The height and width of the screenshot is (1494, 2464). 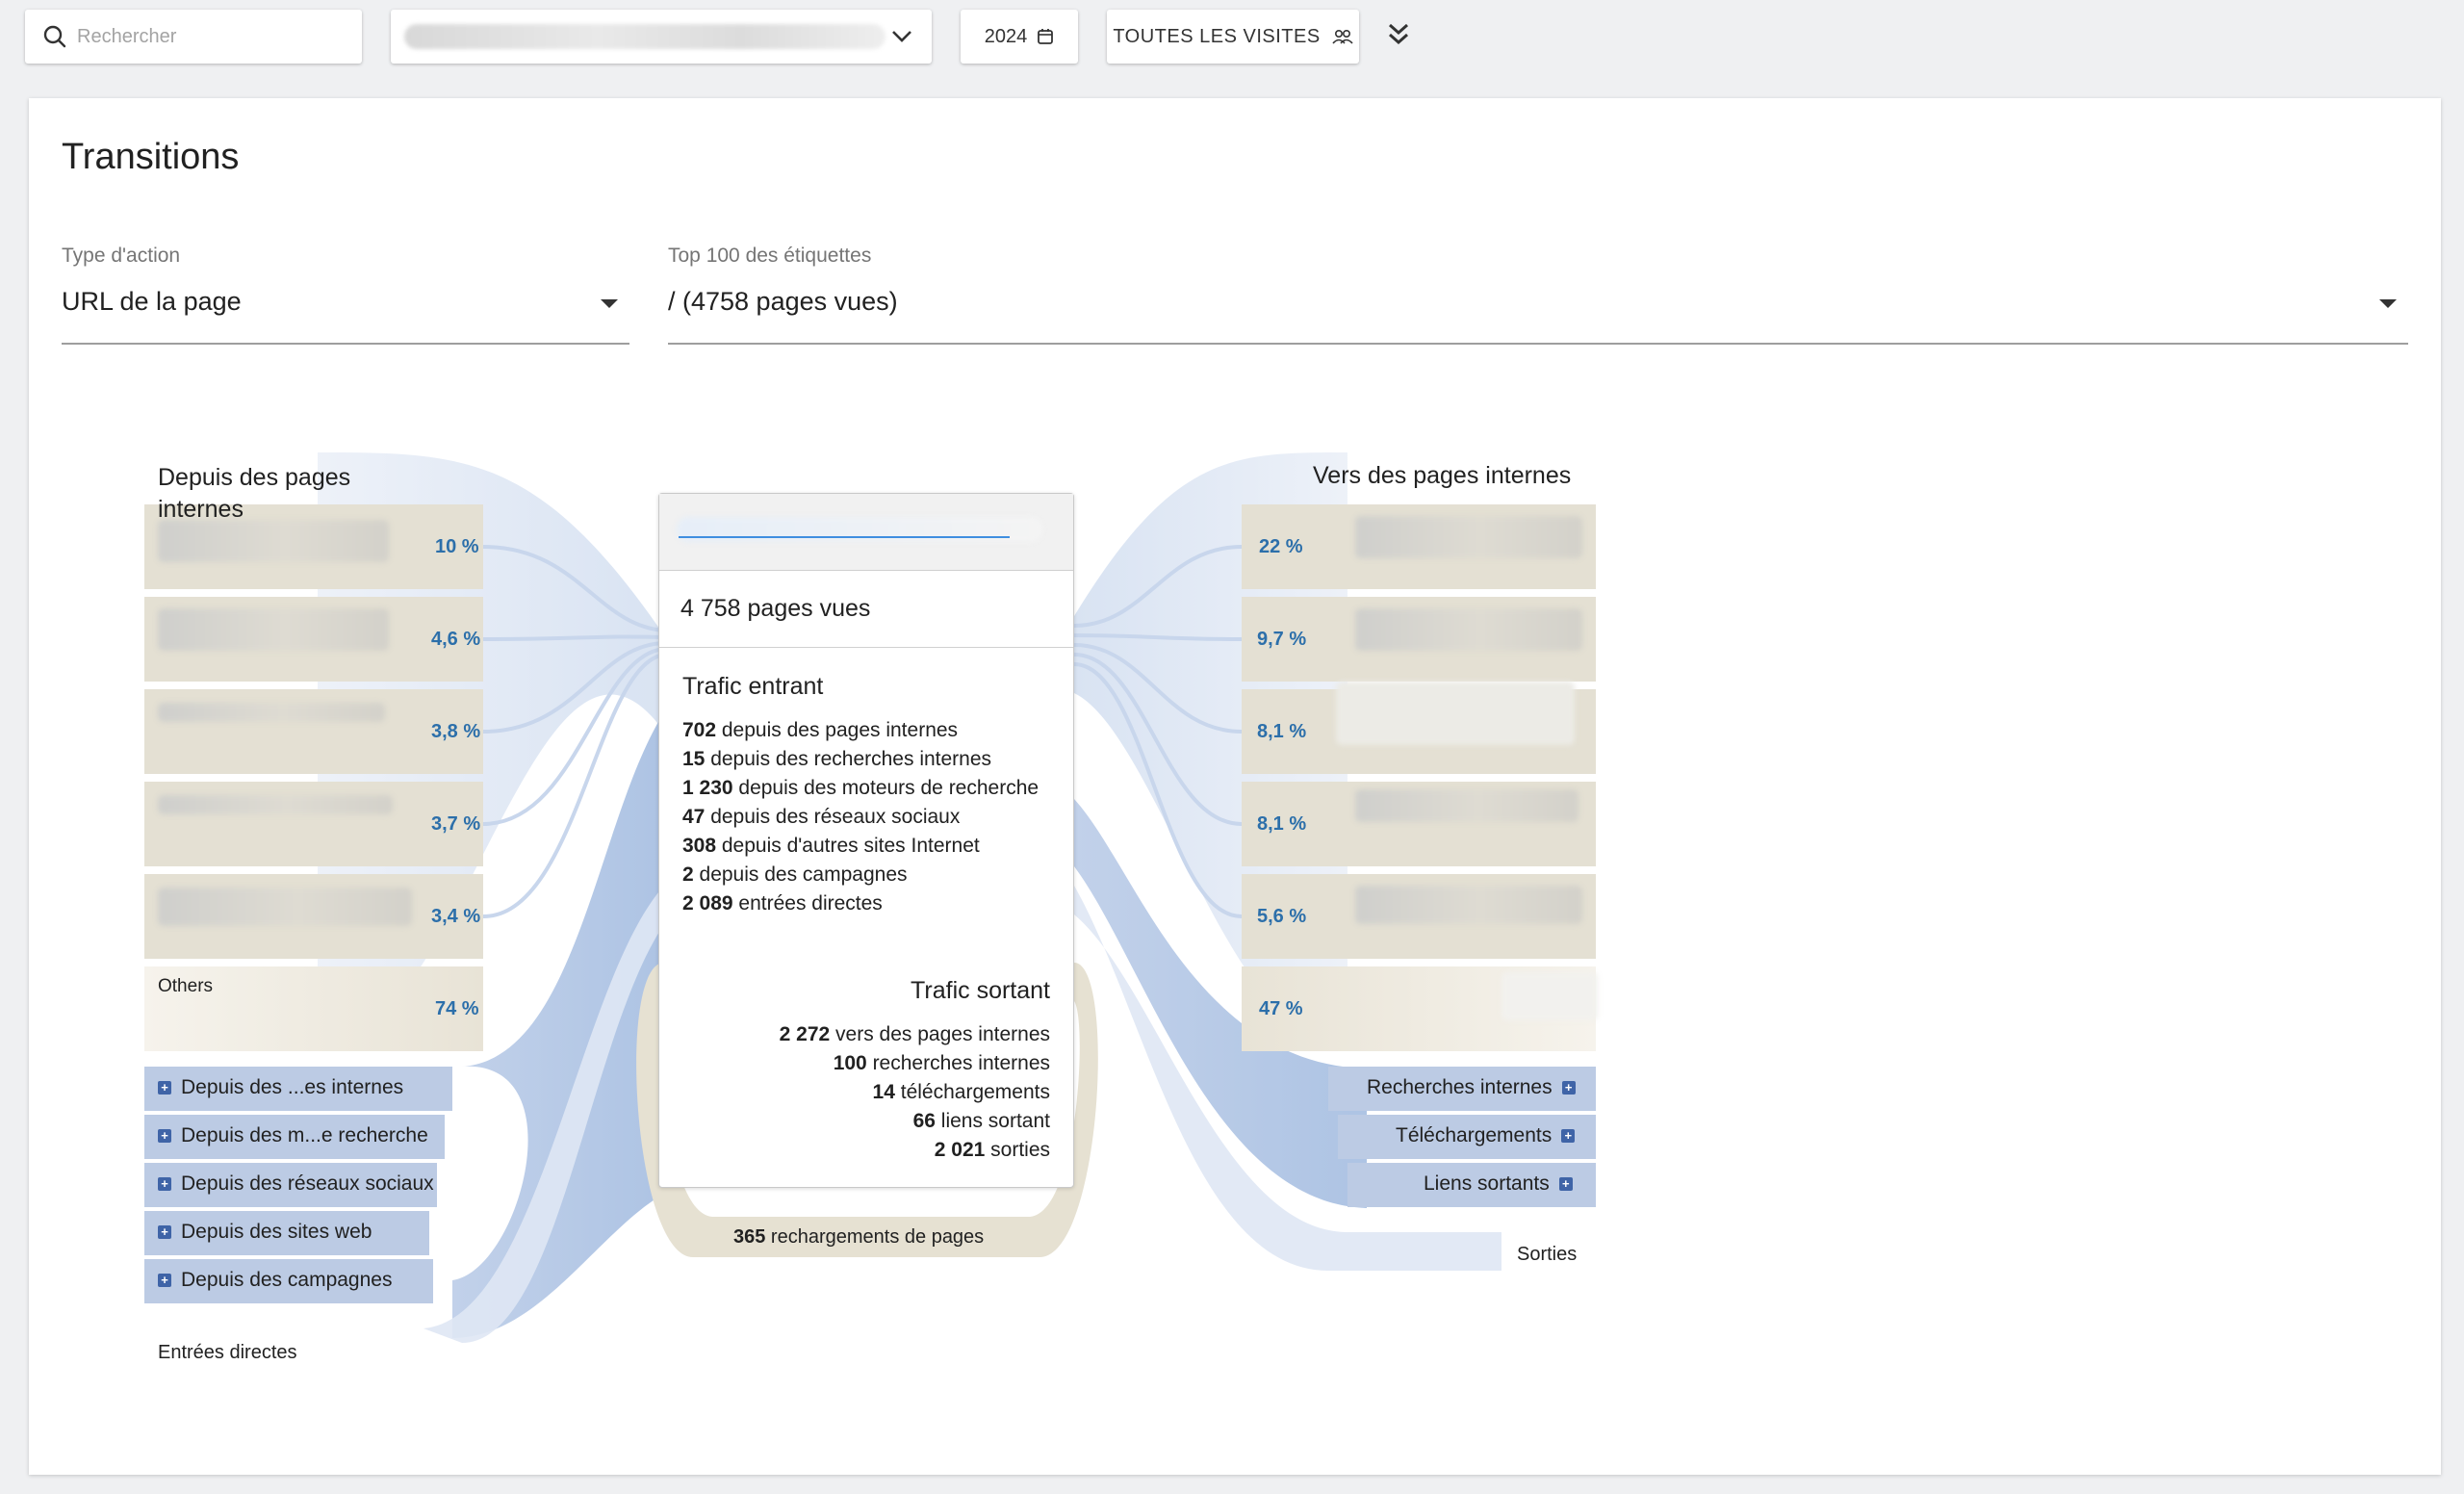 What do you see at coordinates (456, 824) in the screenshot?
I see `left-pct: 3,7 %` at bounding box center [456, 824].